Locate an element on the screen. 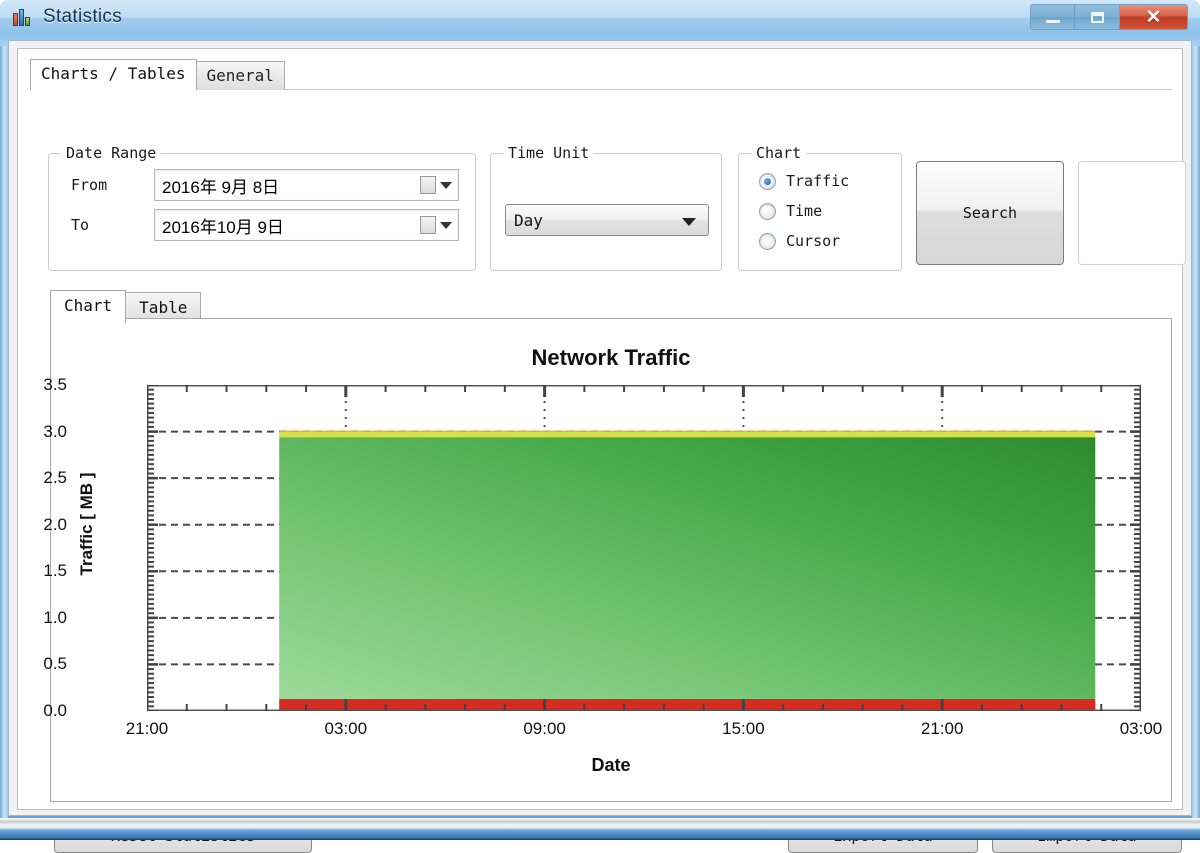 The image size is (1200, 853). from-date-controls is located at coordinates (436, 185).